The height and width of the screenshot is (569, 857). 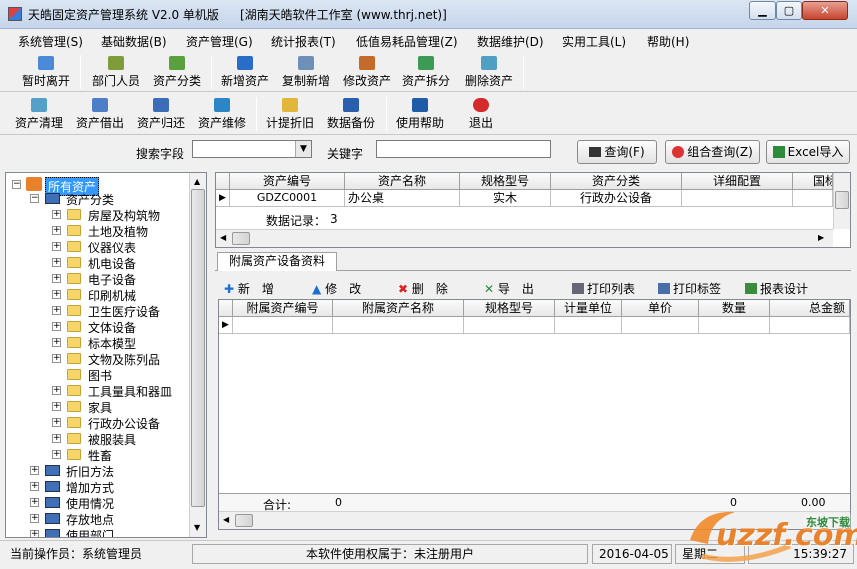 What do you see at coordinates (336, 288) in the screenshot?
I see `sub-edit-button: ▲ 修 改` at bounding box center [336, 288].